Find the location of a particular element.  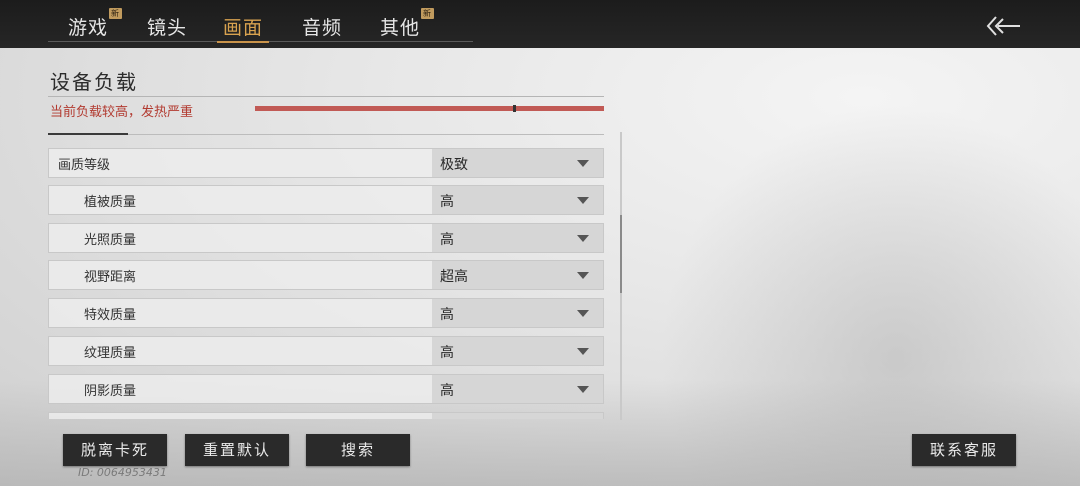

active-tab-indicator is located at coordinates (243, 42).